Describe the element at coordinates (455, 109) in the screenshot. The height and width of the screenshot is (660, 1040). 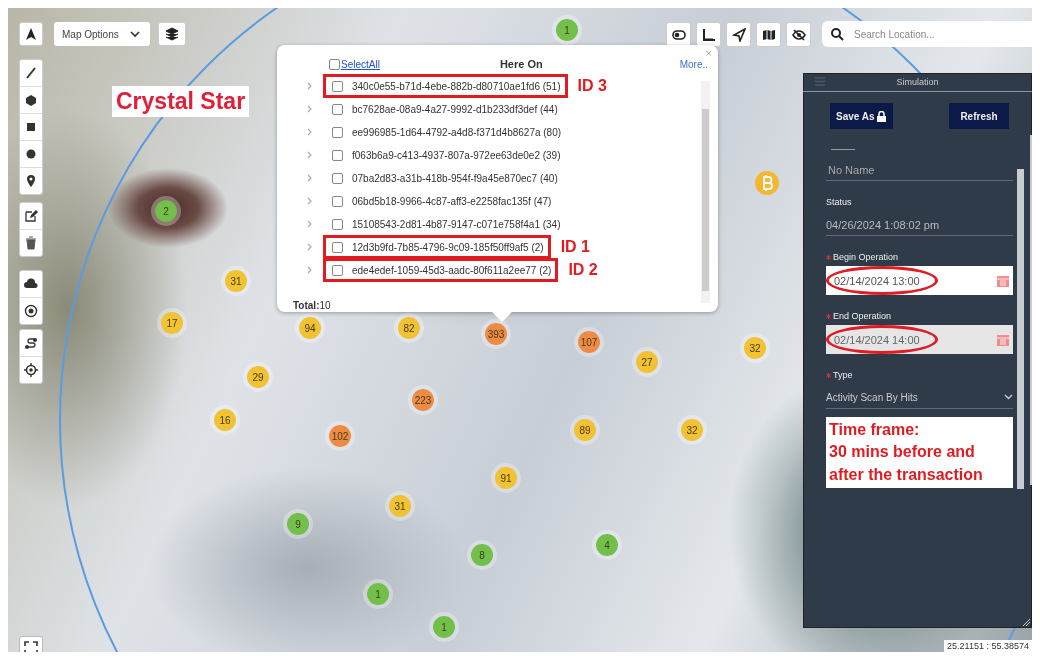
I see `result-id: bc7628ae-08a9-4a27-9992-d1b233df3def (44)` at that location.